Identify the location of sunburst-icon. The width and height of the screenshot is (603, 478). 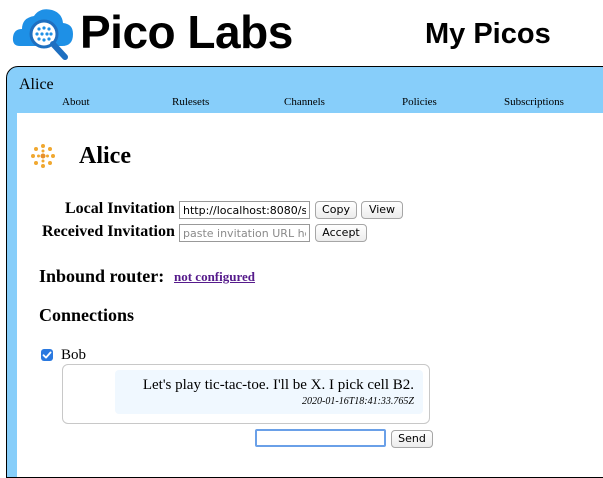
(43, 156).